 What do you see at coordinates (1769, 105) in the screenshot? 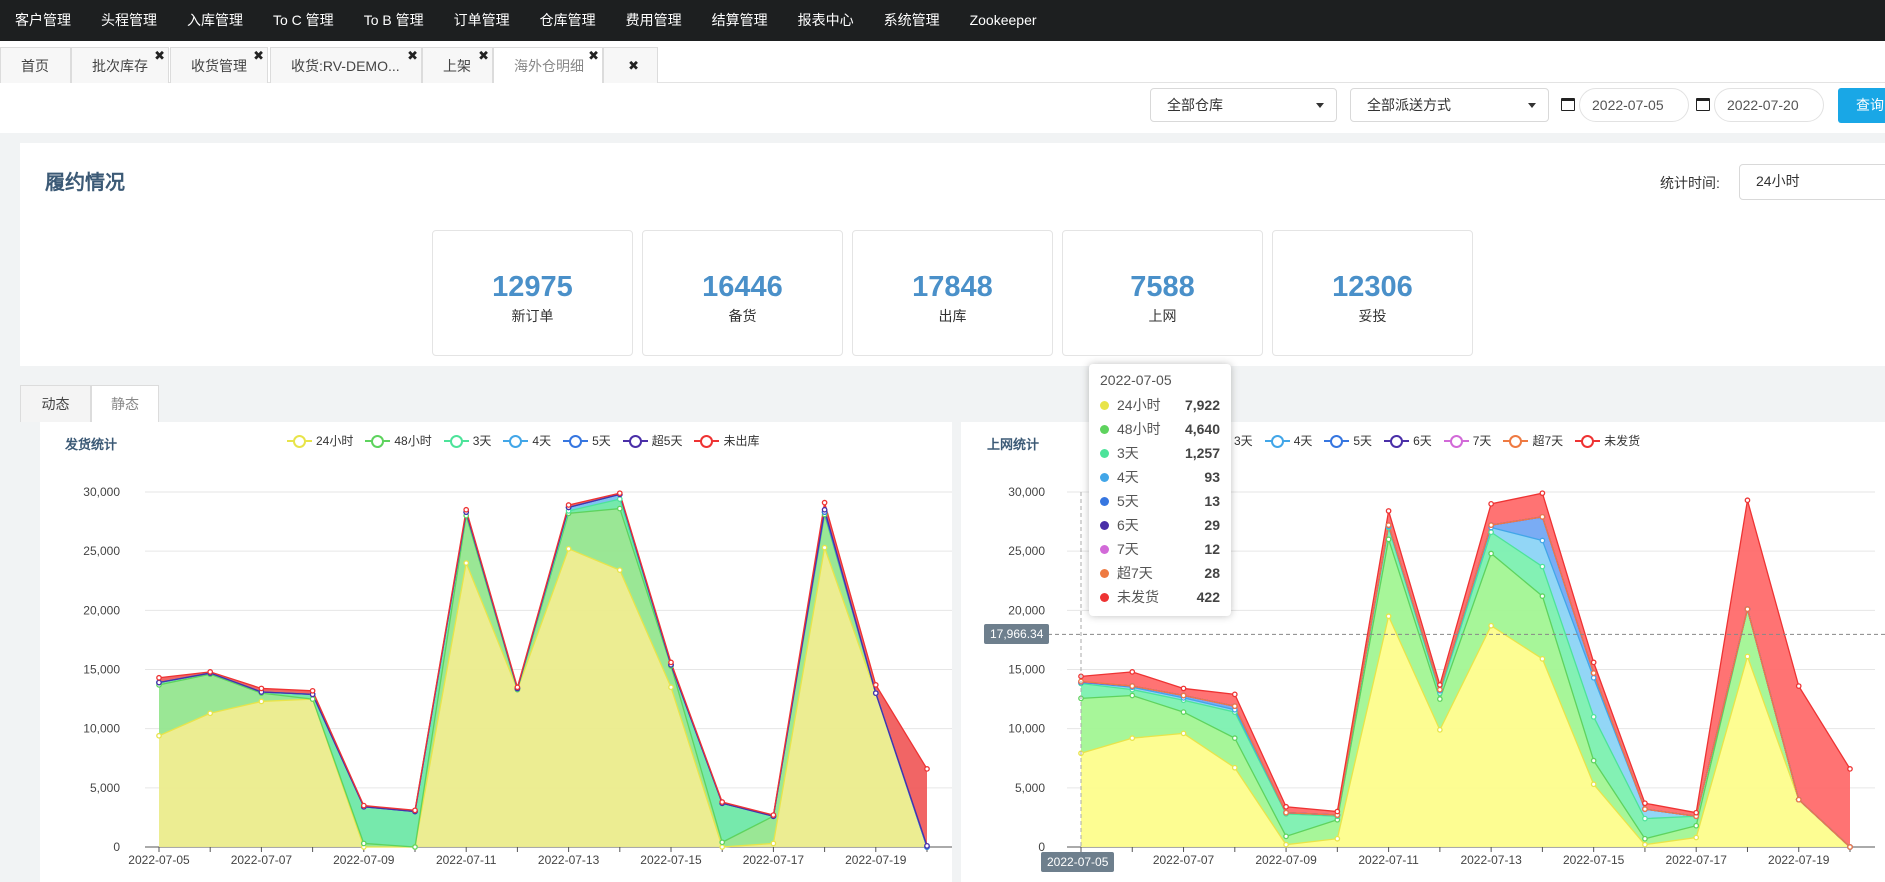
I see `date-to-input: 2022-07-20` at bounding box center [1769, 105].